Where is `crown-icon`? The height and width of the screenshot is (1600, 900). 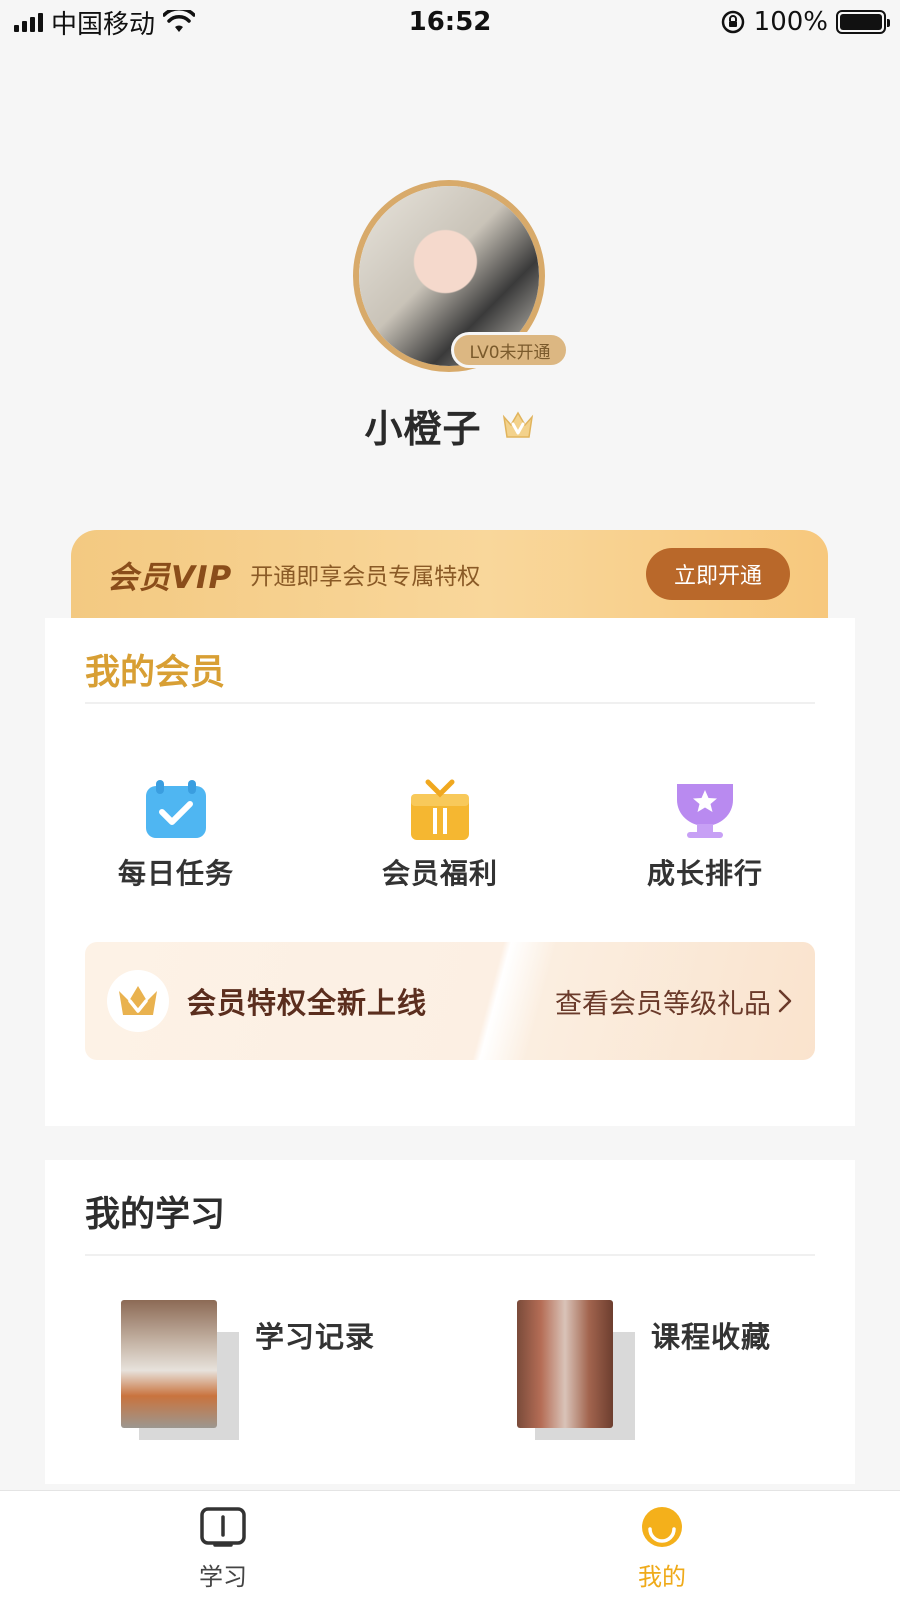 crown-icon is located at coordinates (138, 1000).